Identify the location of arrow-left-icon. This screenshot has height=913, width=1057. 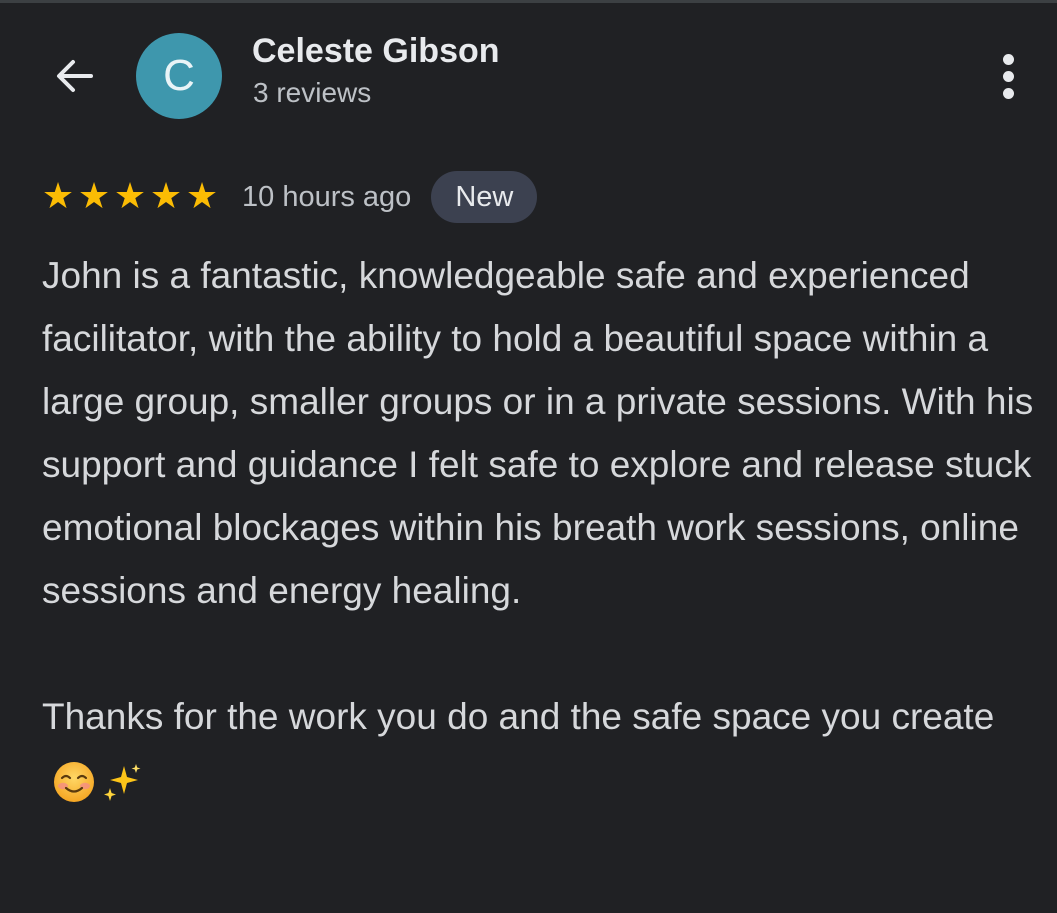
(75, 76).